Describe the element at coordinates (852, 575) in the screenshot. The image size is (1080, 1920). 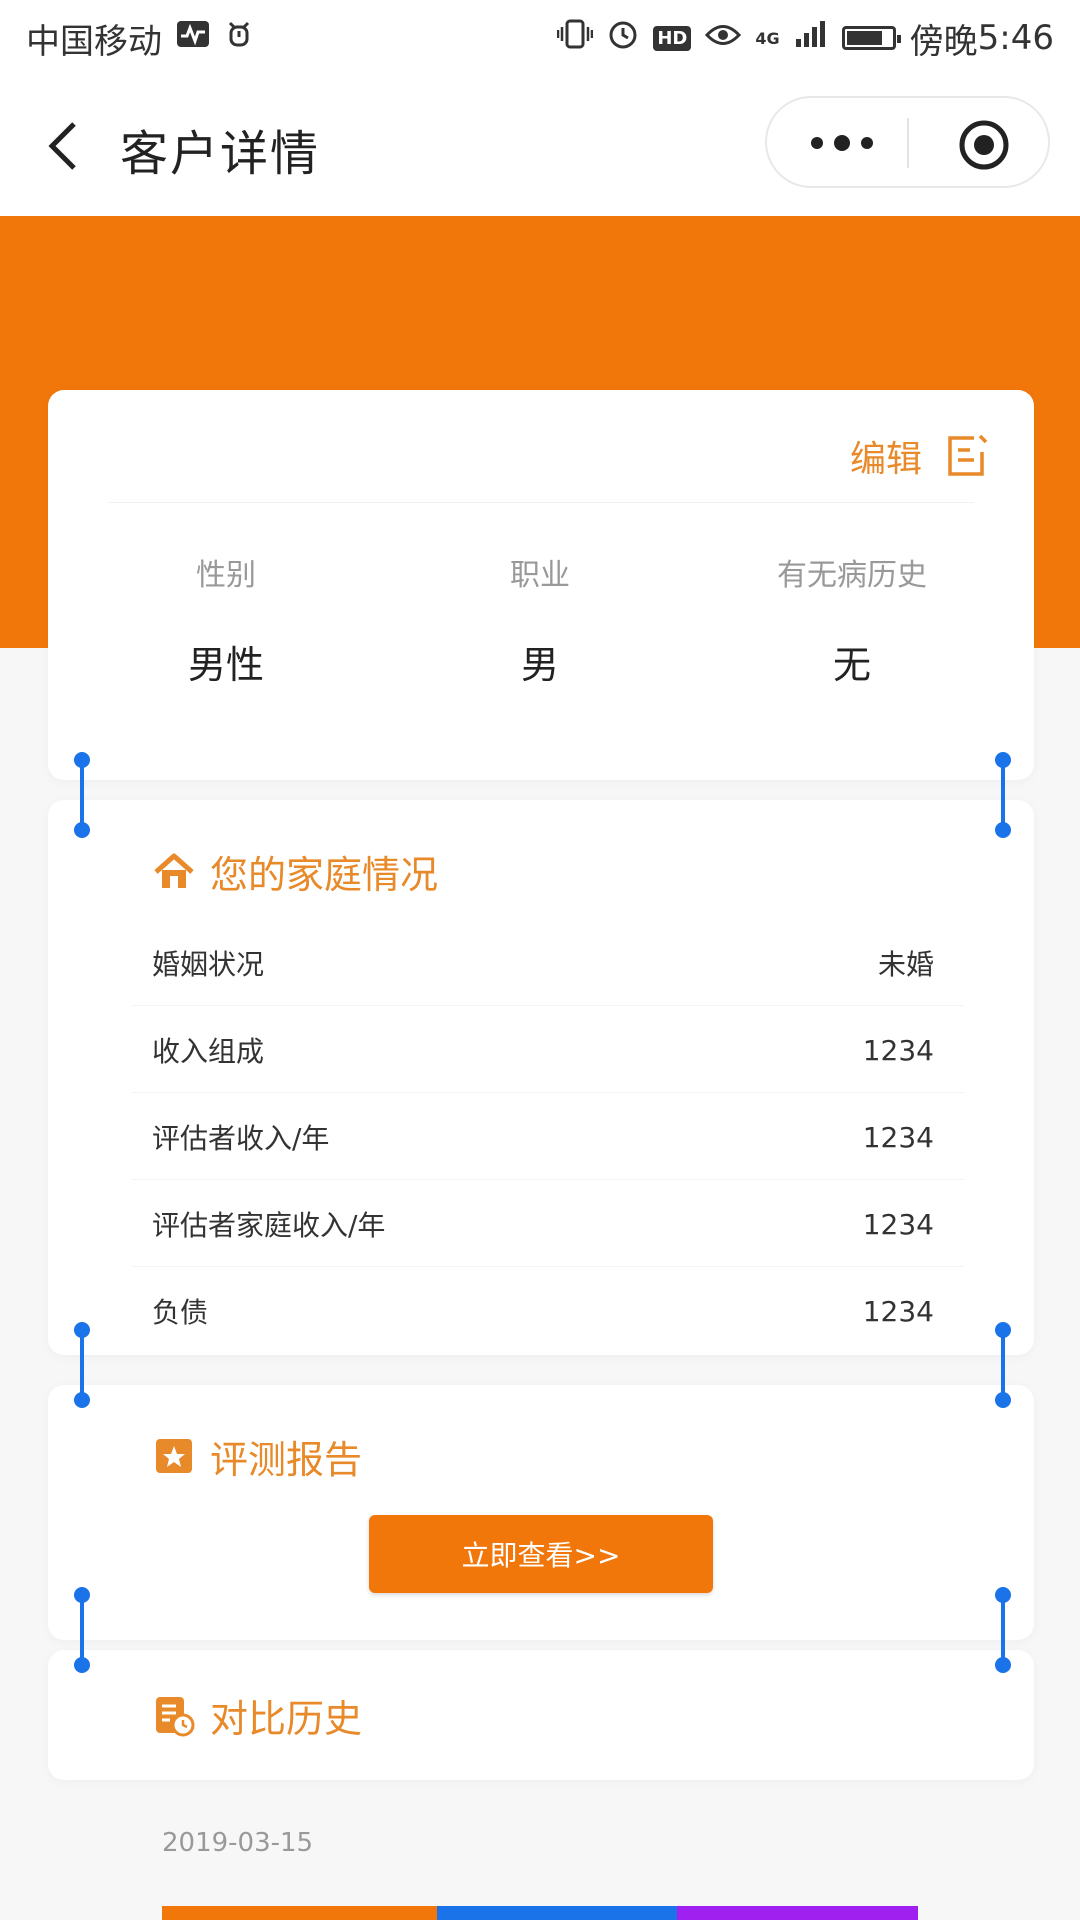
I see `attr-label: 有无病历史` at that location.